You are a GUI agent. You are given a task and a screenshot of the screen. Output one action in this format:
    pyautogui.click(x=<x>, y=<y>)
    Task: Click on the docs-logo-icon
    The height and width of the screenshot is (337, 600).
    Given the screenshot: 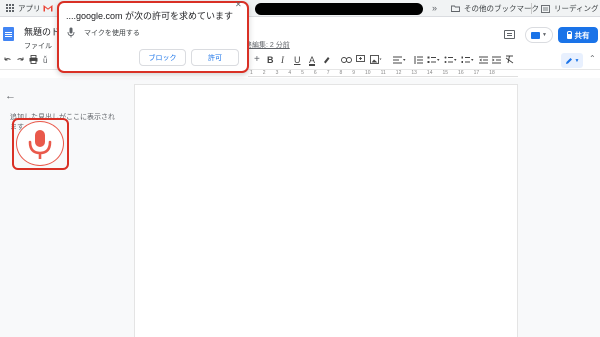 What is the action you would take?
    pyautogui.click(x=8, y=34)
    